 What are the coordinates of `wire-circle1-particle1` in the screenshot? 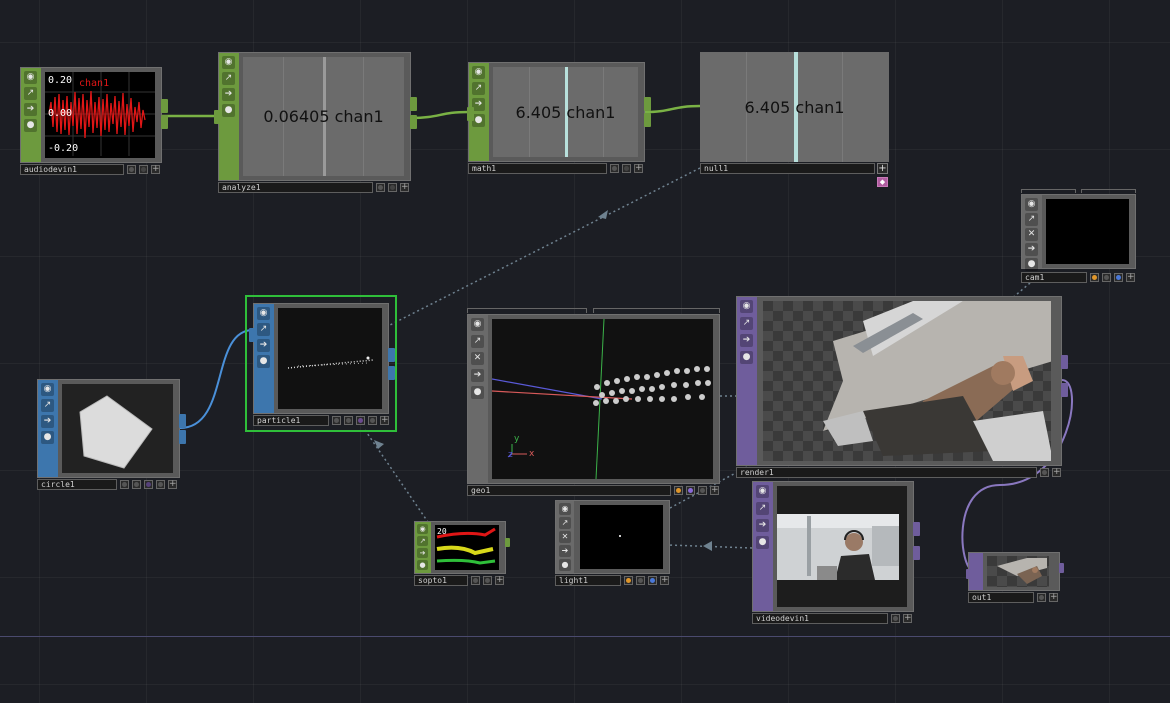 It's located at (216, 379).